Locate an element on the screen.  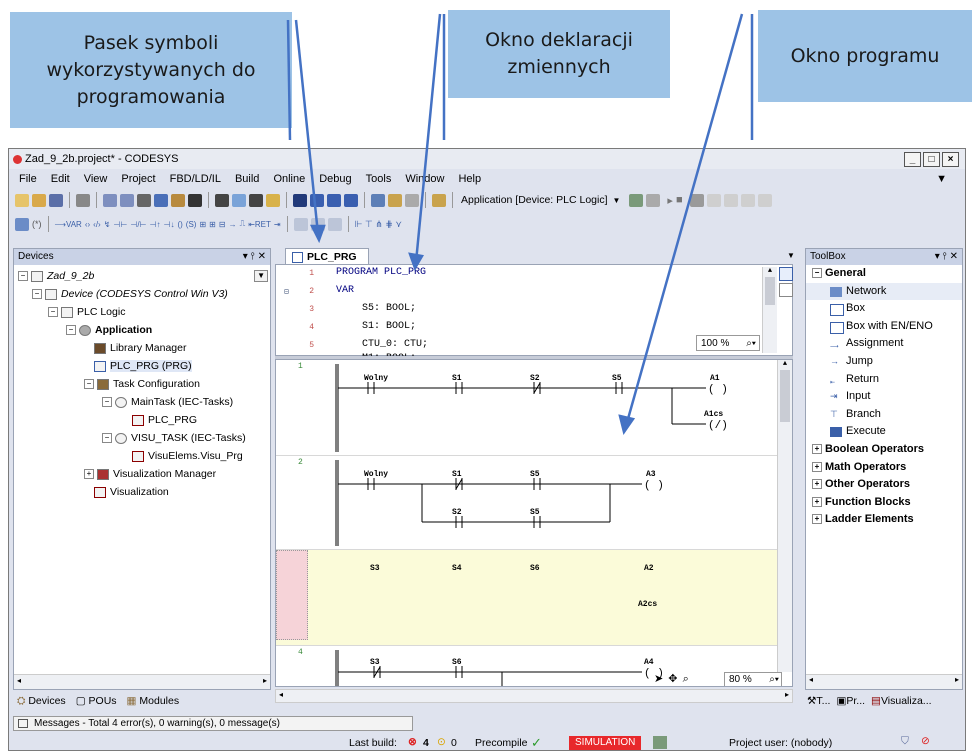
bookmark-prev-icon is located at coordinates (334, 200).